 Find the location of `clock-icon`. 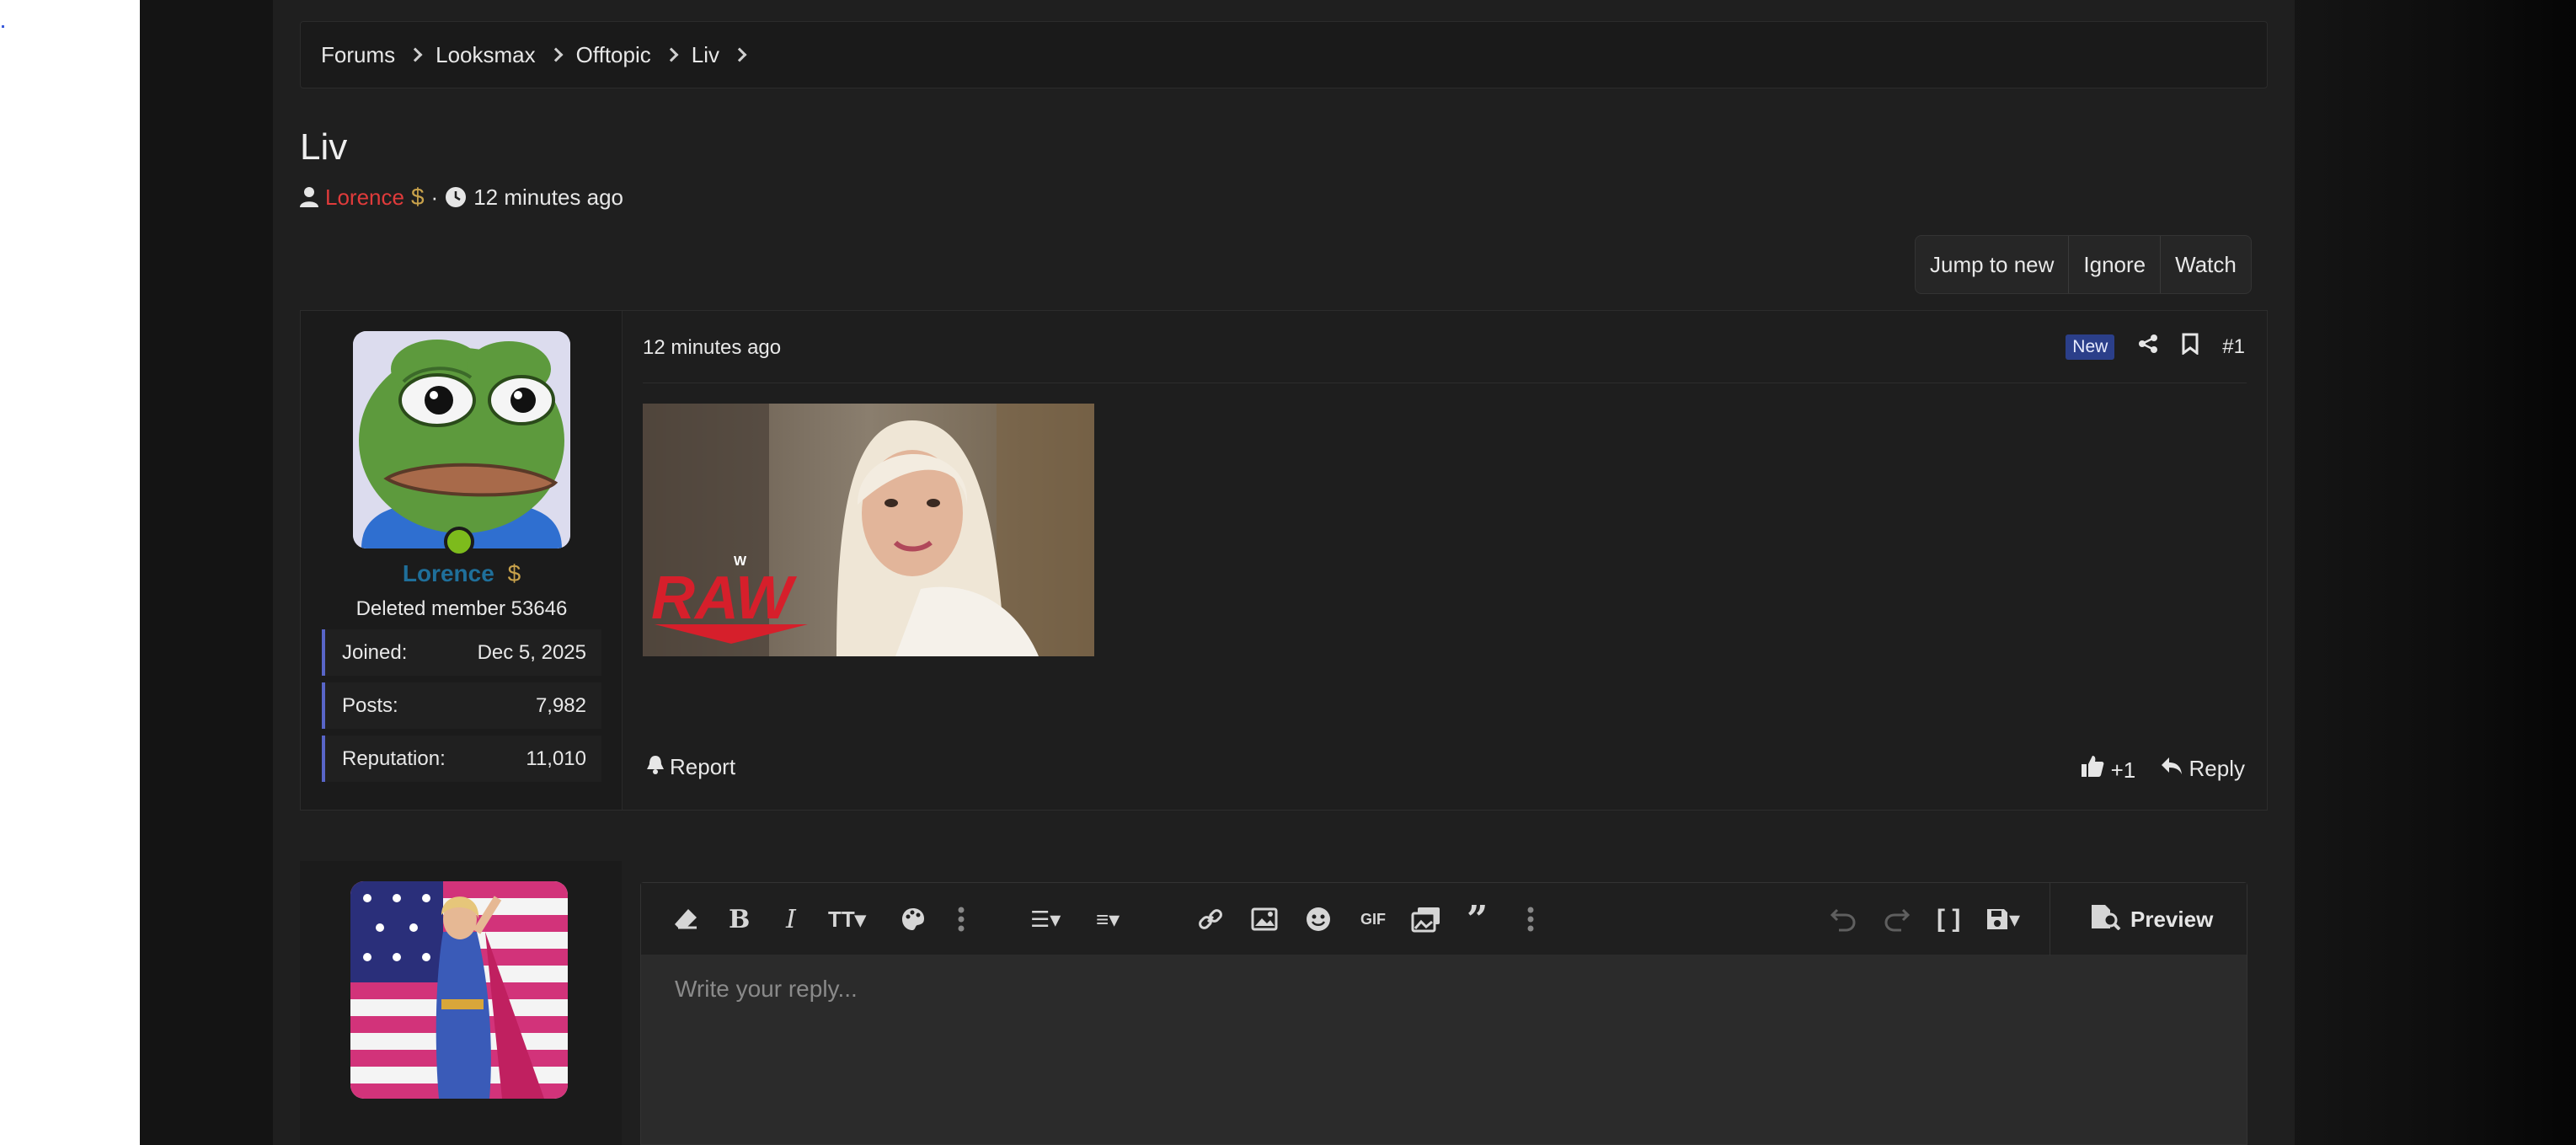

clock-icon is located at coordinates (456, 197).